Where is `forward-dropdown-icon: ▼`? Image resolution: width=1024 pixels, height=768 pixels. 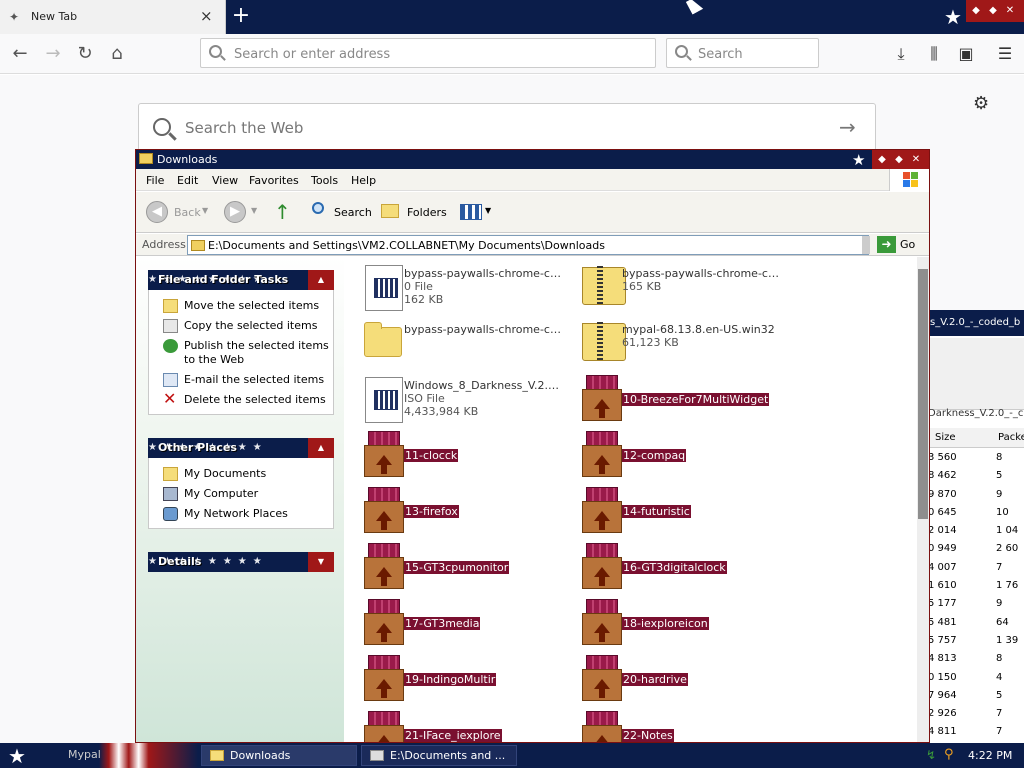
forward-dropdown-icon: ▼ is located at coordinates (254, 210).